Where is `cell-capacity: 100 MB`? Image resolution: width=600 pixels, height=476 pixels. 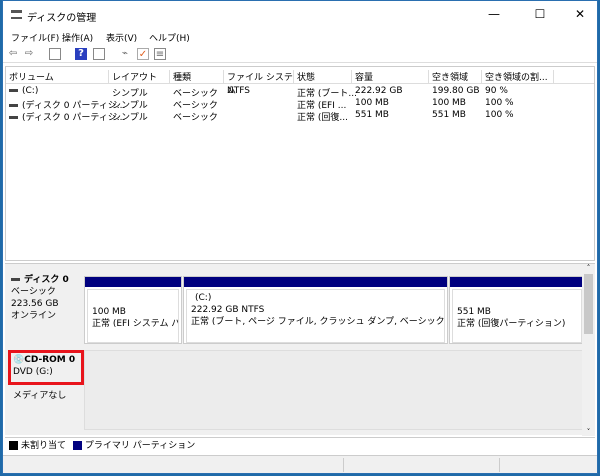
cell-capacity: 100 MB is located at coordinates (372, 103).